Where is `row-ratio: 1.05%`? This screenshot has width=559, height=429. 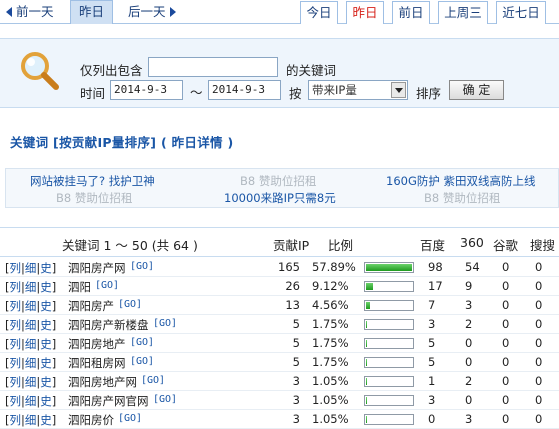
row-ratio: 1.05% is located at coordinates (330, 419).